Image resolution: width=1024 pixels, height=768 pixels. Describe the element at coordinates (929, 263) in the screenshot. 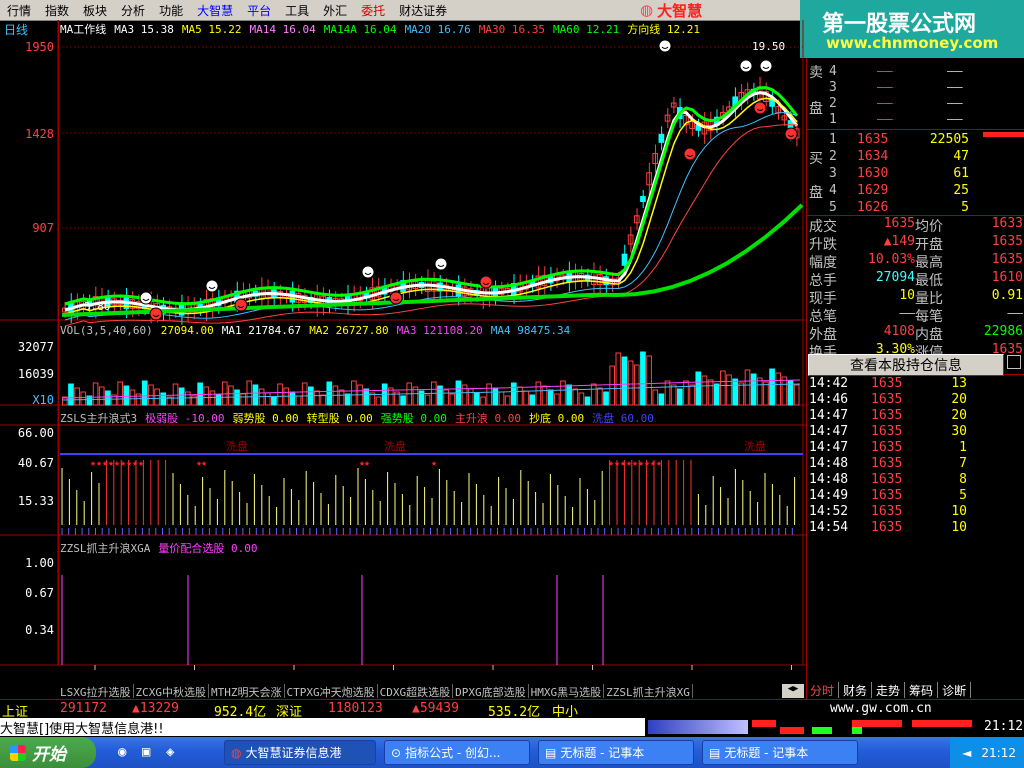

I see `quote-label: 最高` at that location.